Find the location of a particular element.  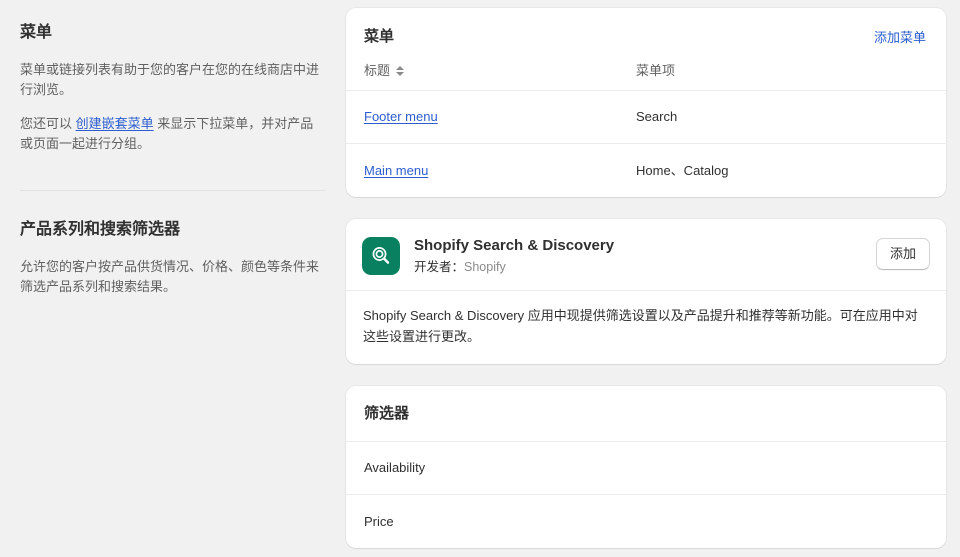

table-row: Footer menu Search is located at coordinates (646, 117).